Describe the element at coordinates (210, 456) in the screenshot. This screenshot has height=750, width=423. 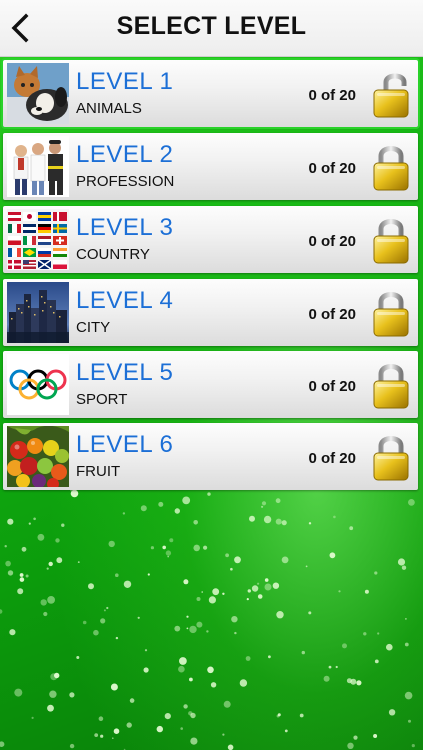
I see `level-row-6: LEVEL 6 FRUIT 0 of 20` at that location.